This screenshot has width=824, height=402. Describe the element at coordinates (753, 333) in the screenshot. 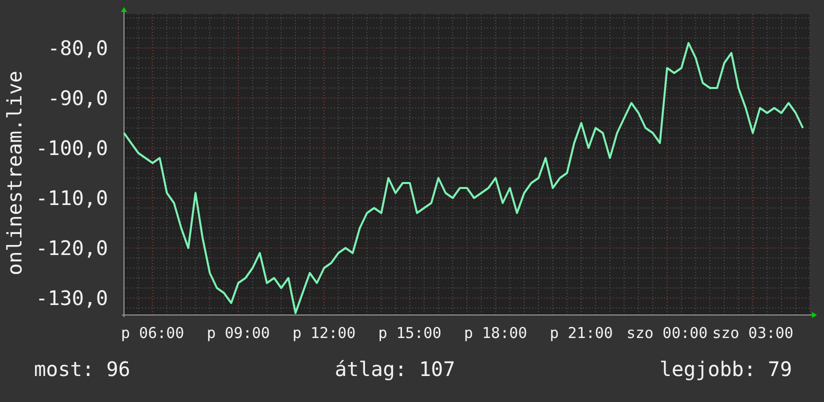

I see `x-tick-label: szo 03:00` at that location.